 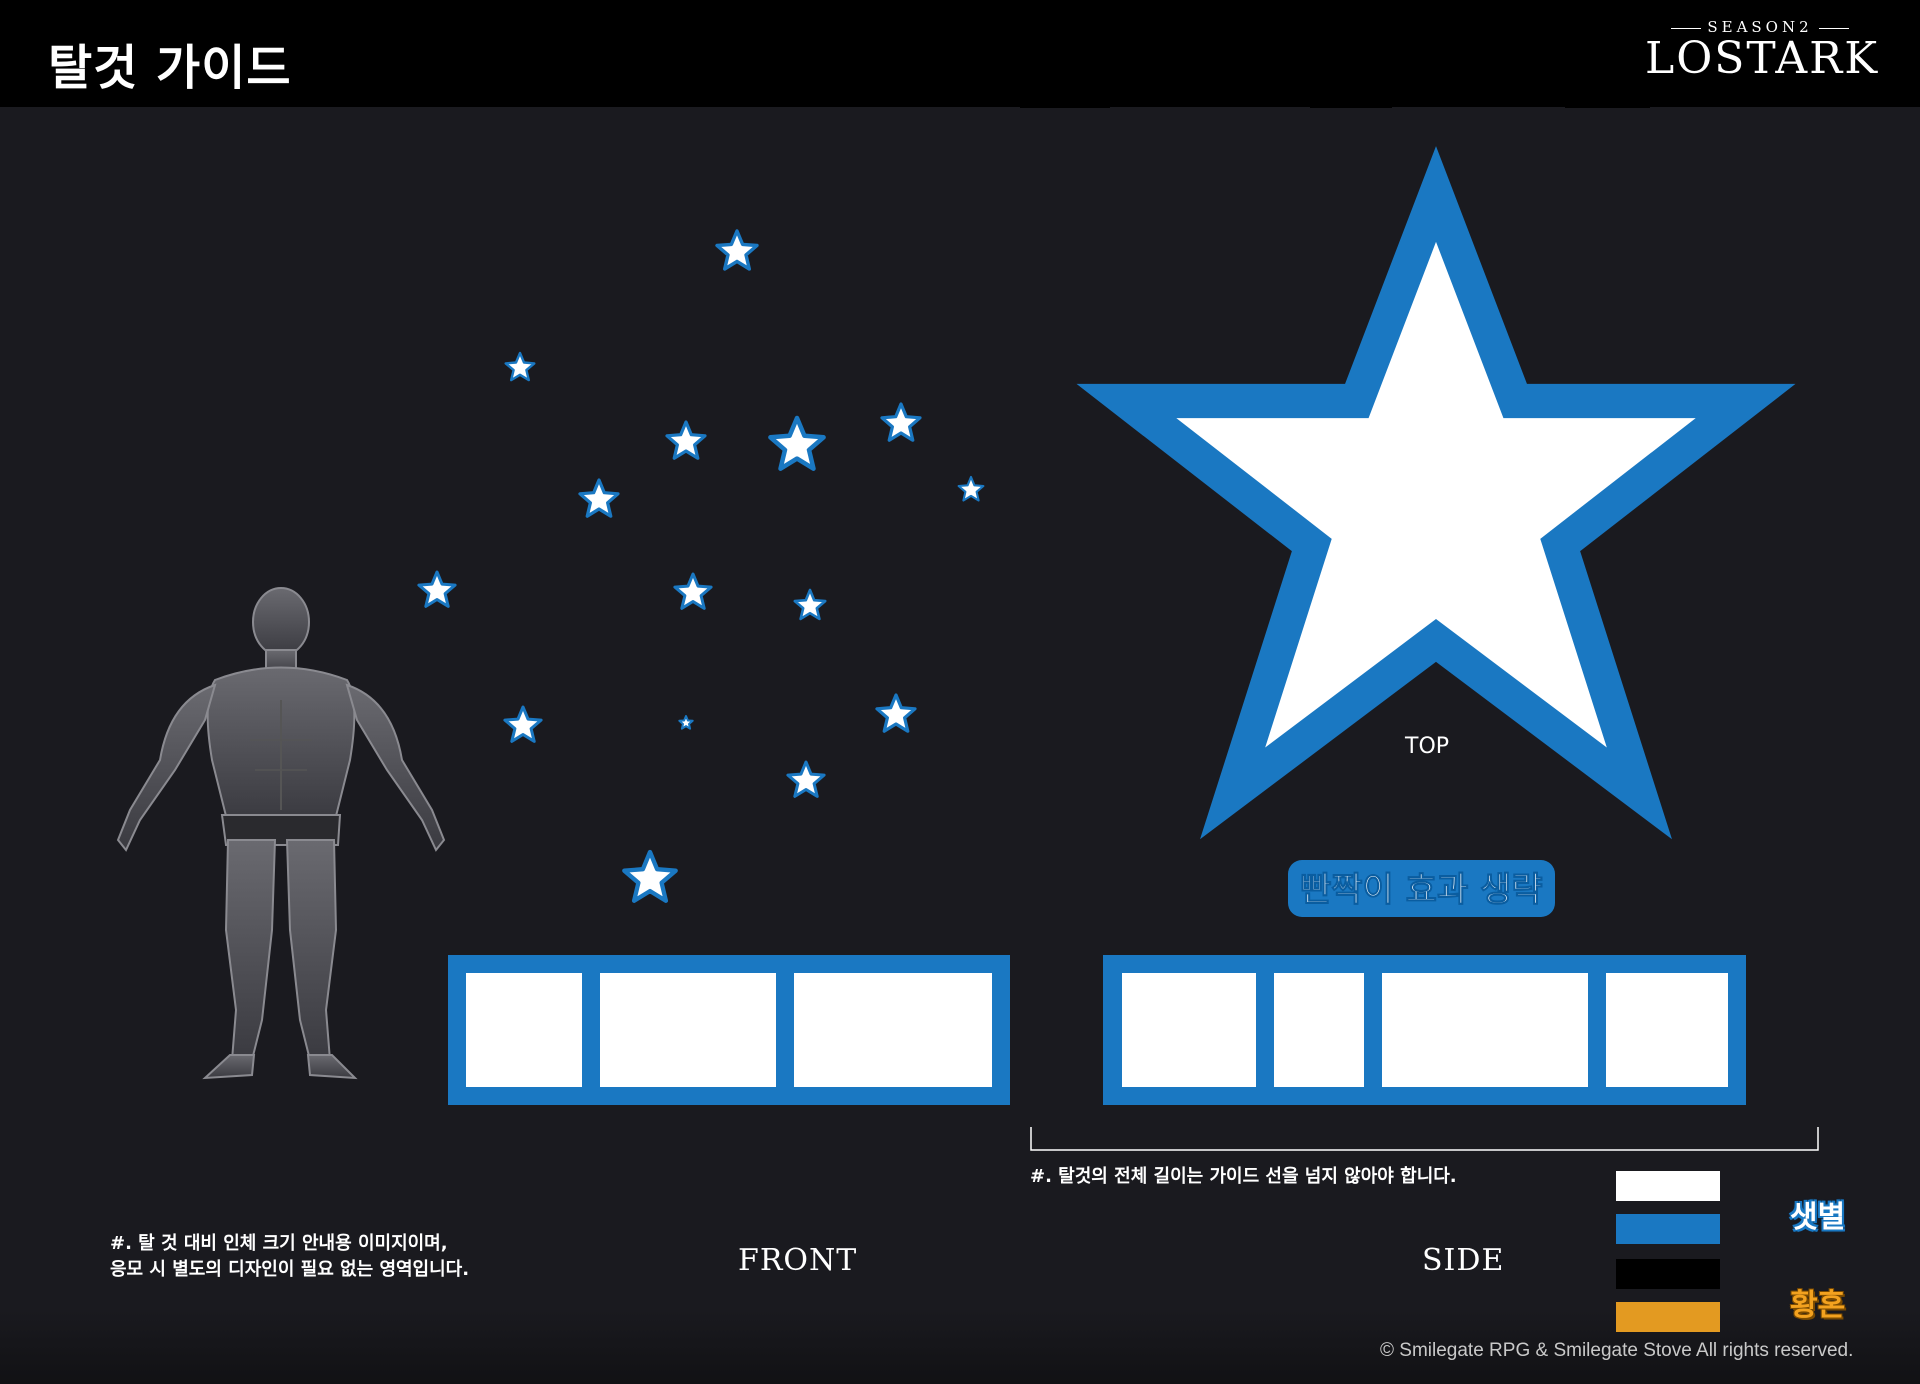 What do you see at coordinates (701, 566) in the screenshot?
I see `sparkle-stars` at bounding box center [701, 566].